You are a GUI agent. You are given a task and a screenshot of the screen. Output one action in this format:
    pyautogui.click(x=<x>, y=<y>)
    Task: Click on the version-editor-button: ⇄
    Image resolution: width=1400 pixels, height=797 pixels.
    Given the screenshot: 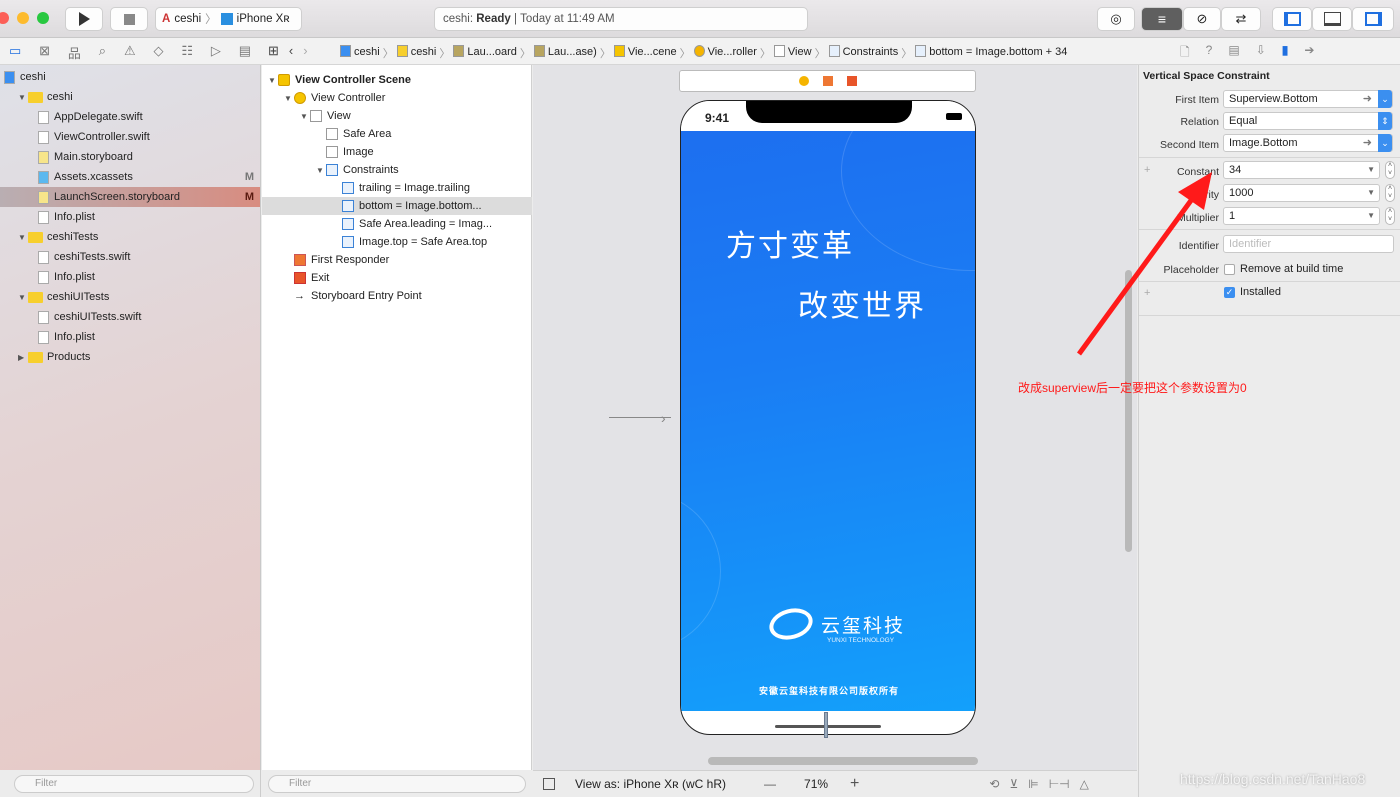 What is the action you would take?
    pyautogui.click(x=1241, y=19)
    